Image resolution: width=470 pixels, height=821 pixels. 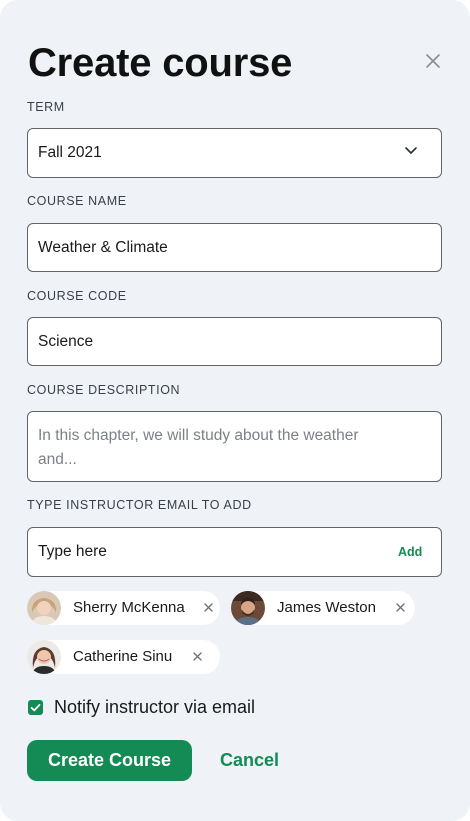 I want to click on instructor-chip: James Weston, so click(x=323, y=608).